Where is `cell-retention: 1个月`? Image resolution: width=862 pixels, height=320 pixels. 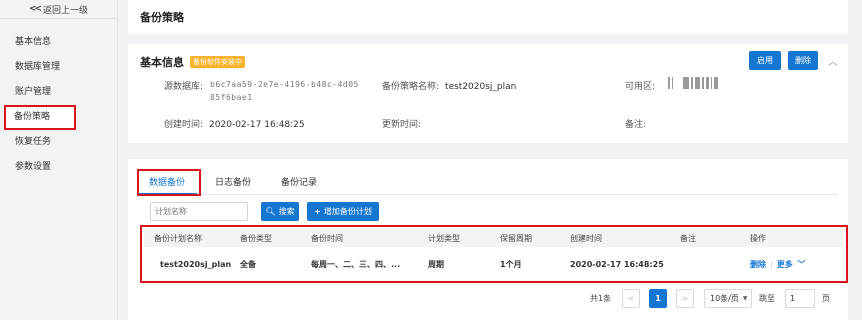
cell-retention: 1个月 is located at coordinates (511, 264).